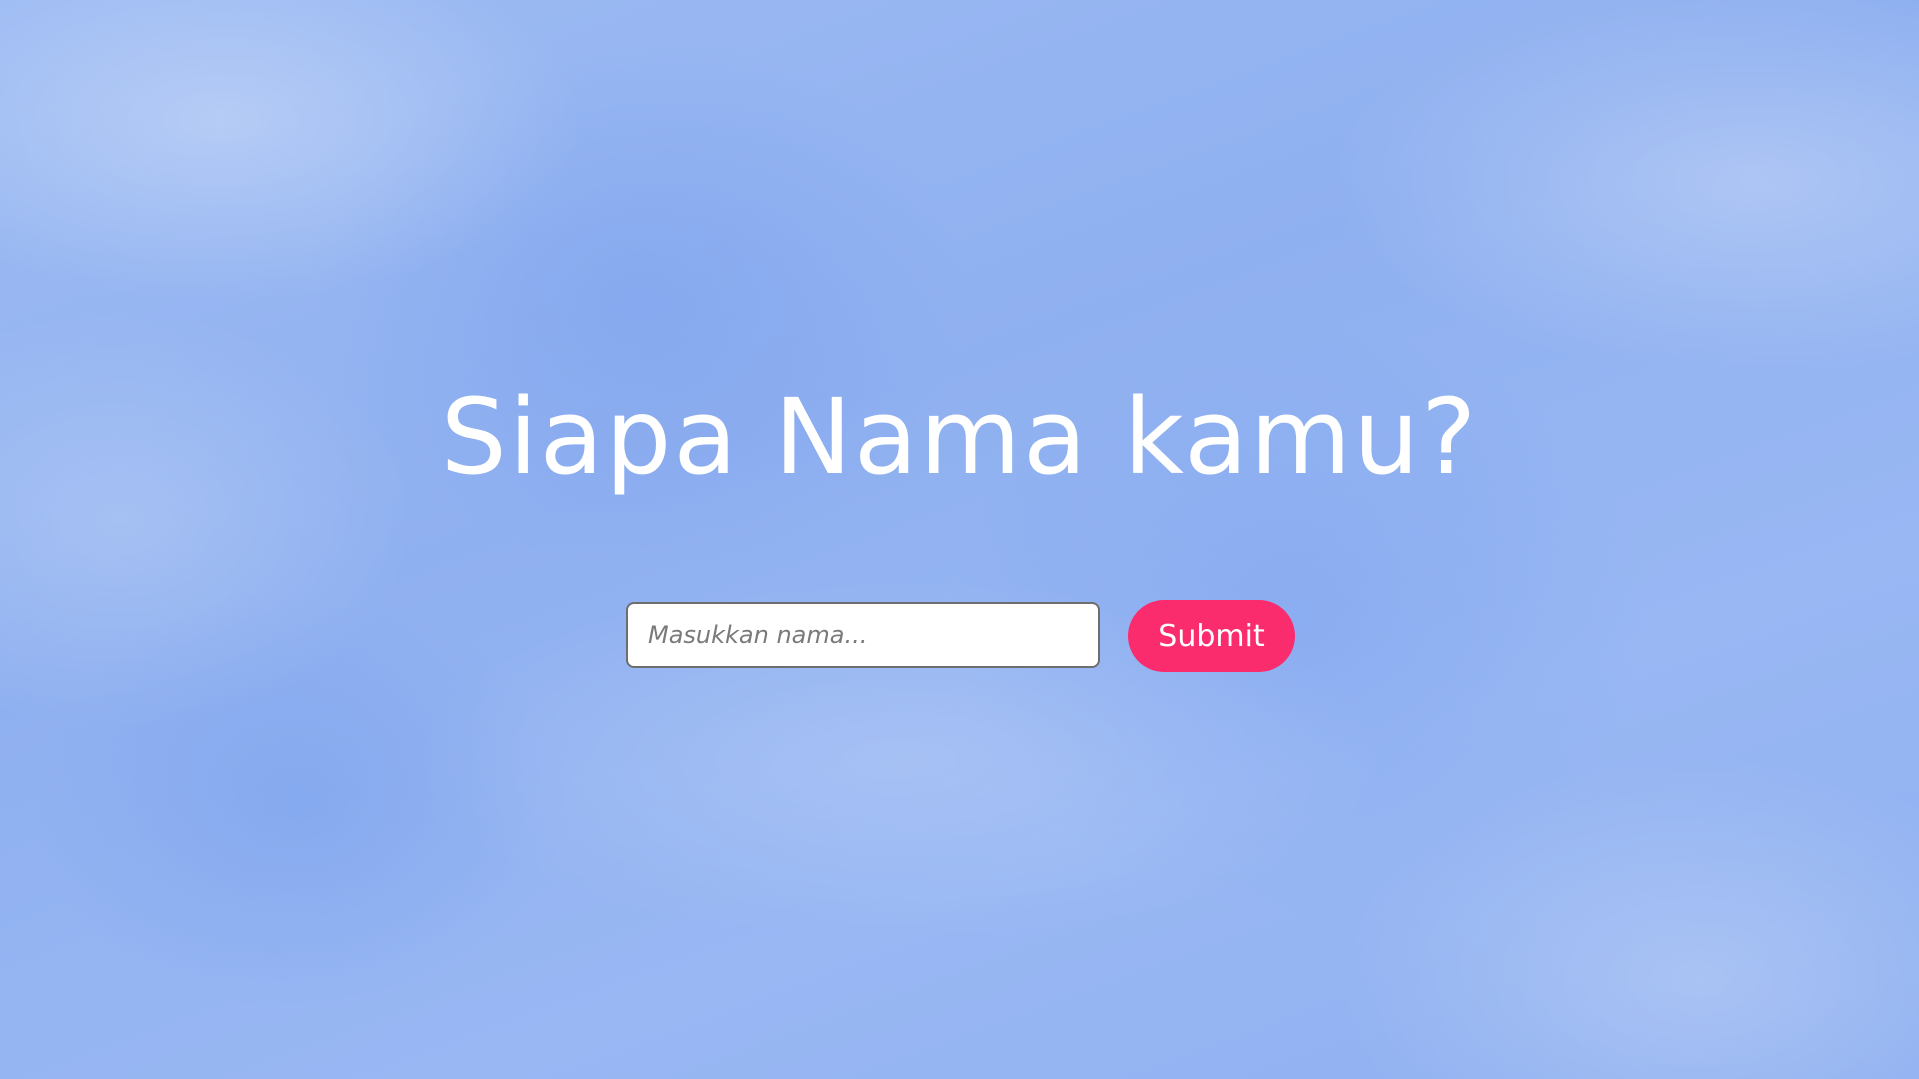 Image resolution: width=1919 pixels, height=1079 pixels. I want to click on name-input, so click(863, 635).